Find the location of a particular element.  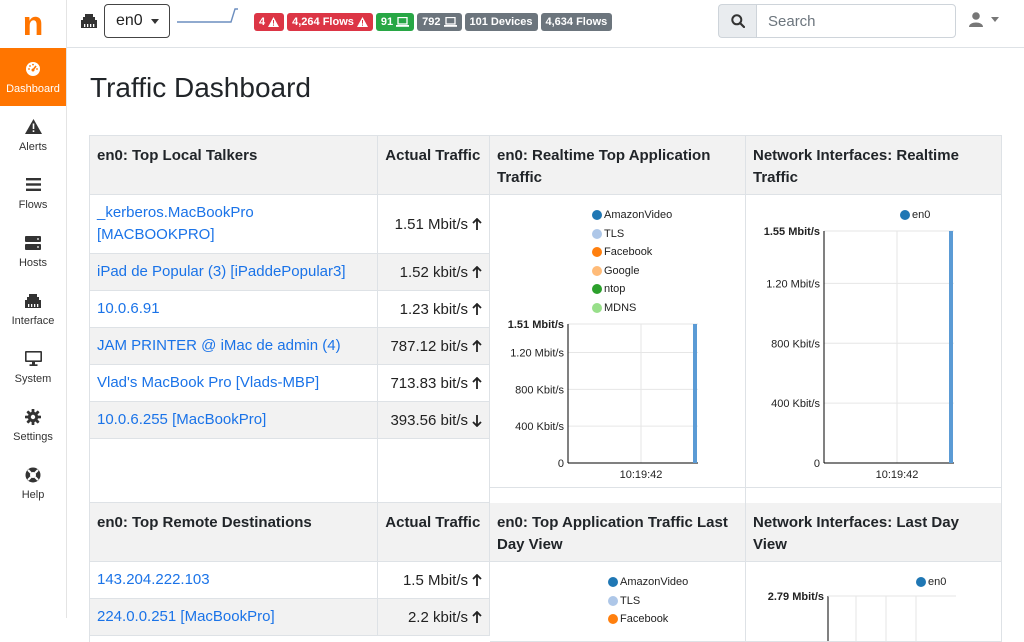

traffic-value: 787.12 bit/s is located at coordinates (429, 346).